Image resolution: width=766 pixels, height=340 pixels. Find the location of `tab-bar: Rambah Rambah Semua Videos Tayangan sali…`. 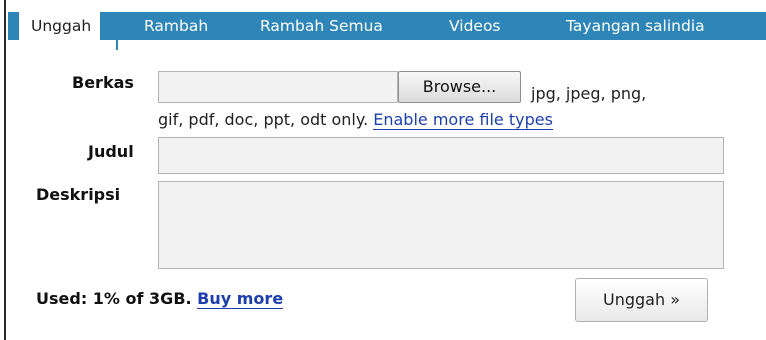

tab-bar: Rambah Rambah Semua Videos Tayangan sali… is located at coordinates (387, 26).